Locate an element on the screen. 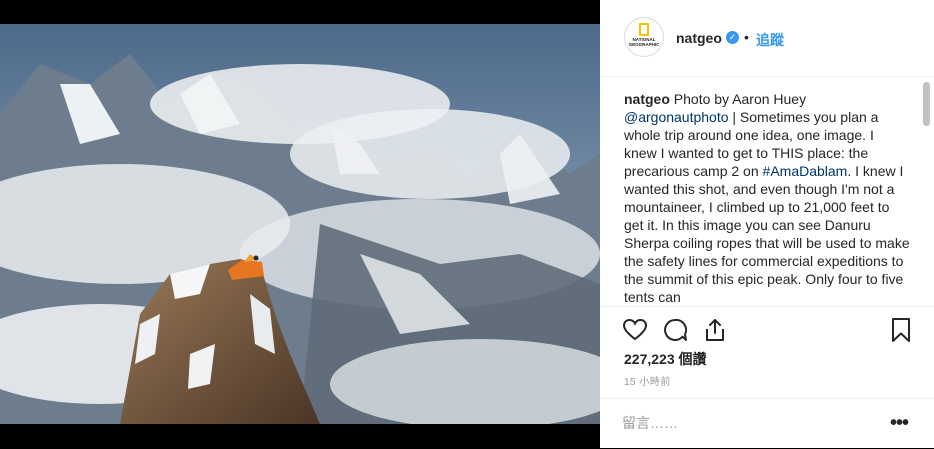 This screenshot has height=449, width=934. mention-link: @argonautphoto is located at coordinates (676, 117).